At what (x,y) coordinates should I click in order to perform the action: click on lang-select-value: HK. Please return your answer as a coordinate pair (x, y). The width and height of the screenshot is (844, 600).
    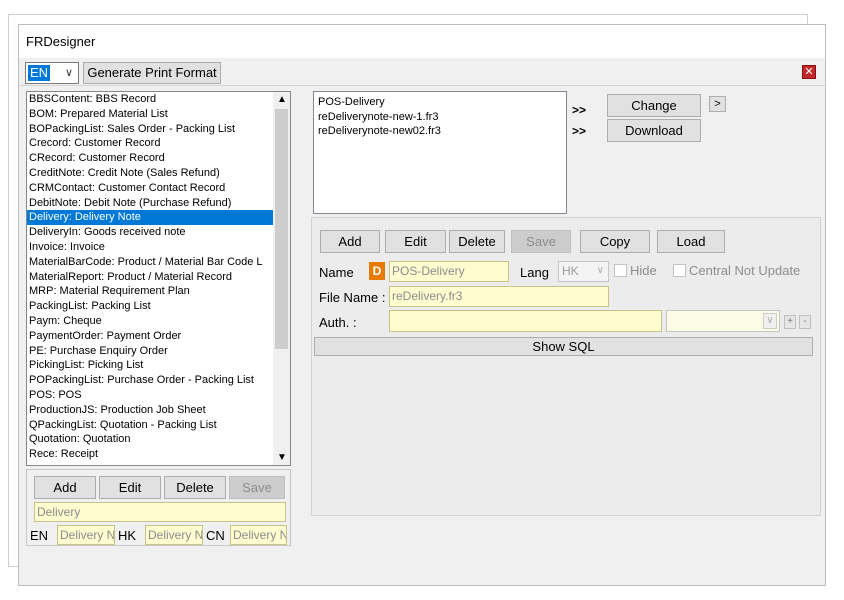
    Looking at the image, I should click on (570, 271).